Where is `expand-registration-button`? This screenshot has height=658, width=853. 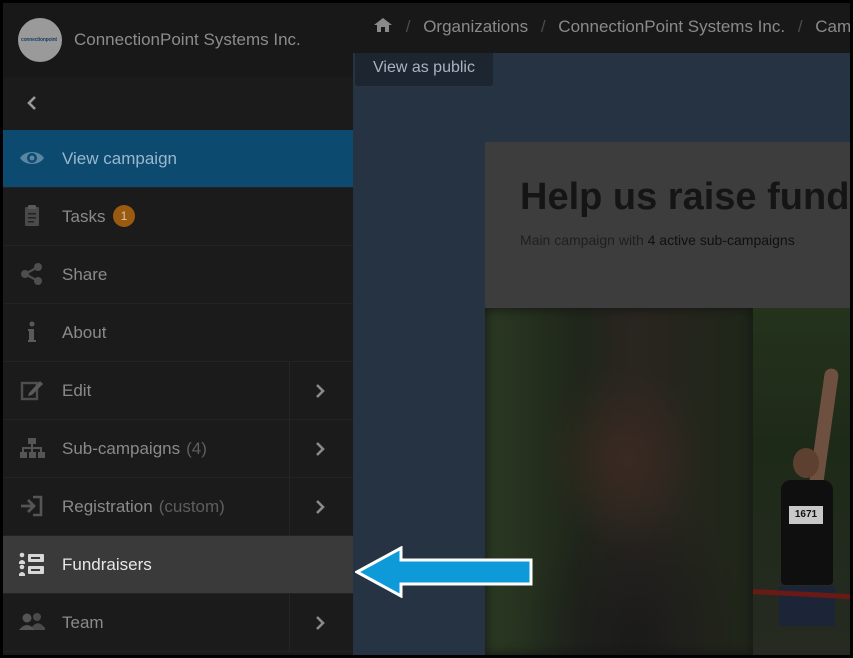 expand-registration-button is located at coordinates (321, 506).